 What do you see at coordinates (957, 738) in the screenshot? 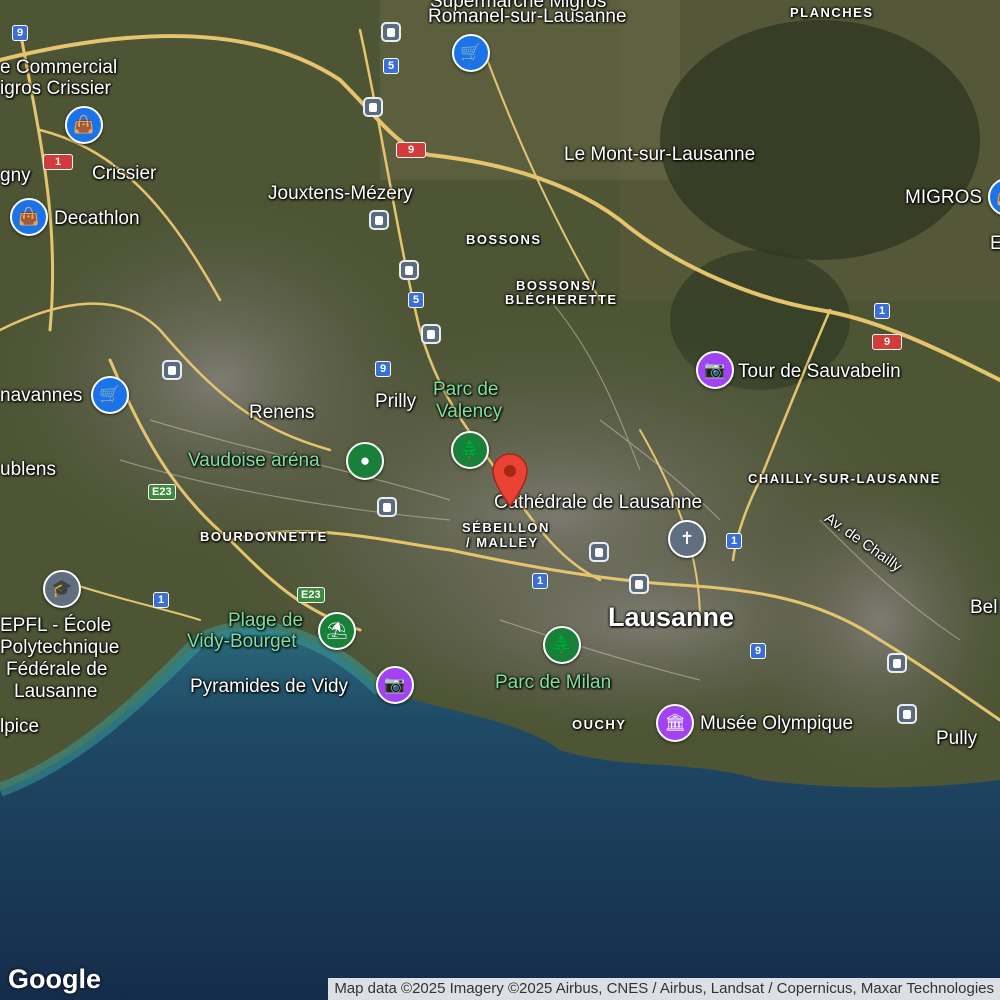
I see `label-pully: Pully` at bounding box center [957, 738].